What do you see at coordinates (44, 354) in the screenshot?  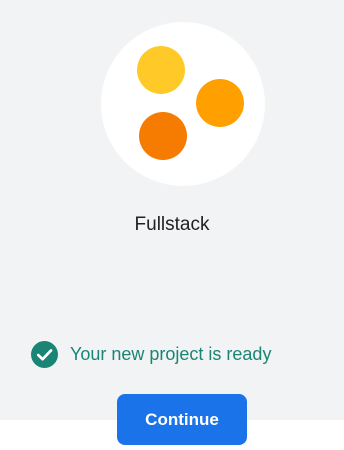 I see `check-circle-icon` at bounding box center [44, 354].